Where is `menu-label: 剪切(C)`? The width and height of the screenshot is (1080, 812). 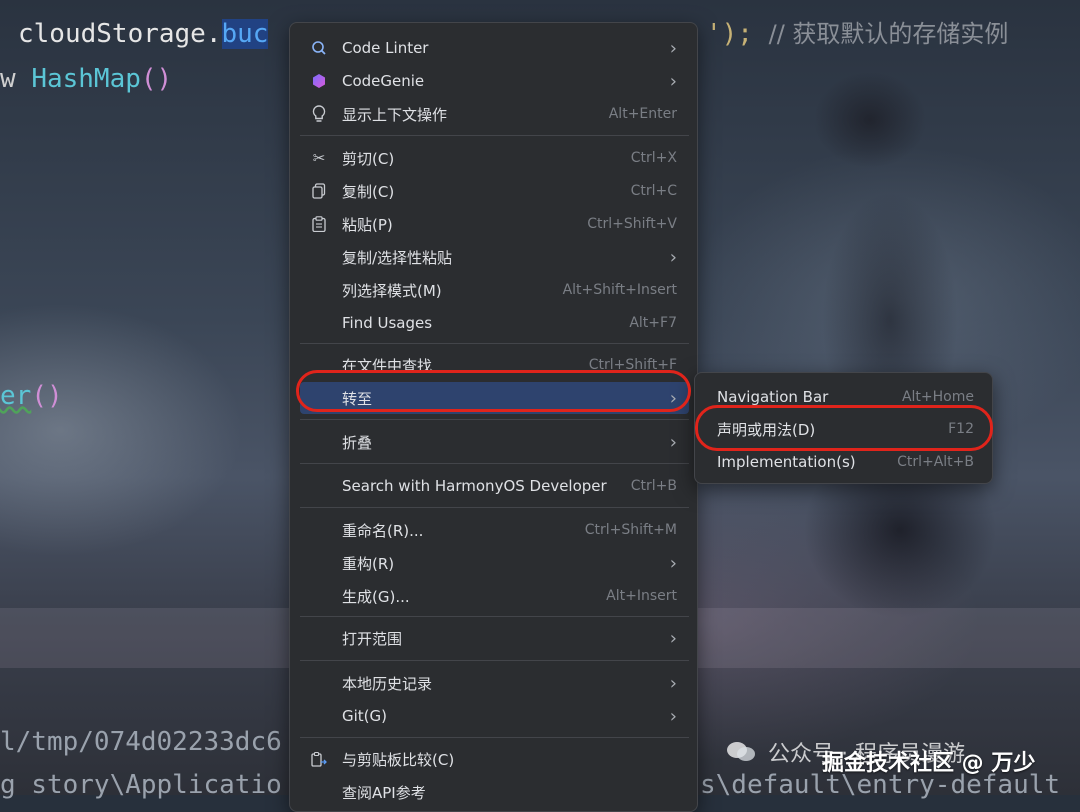
menu-label: 剪切(C) is located at coordinates (368, 158).